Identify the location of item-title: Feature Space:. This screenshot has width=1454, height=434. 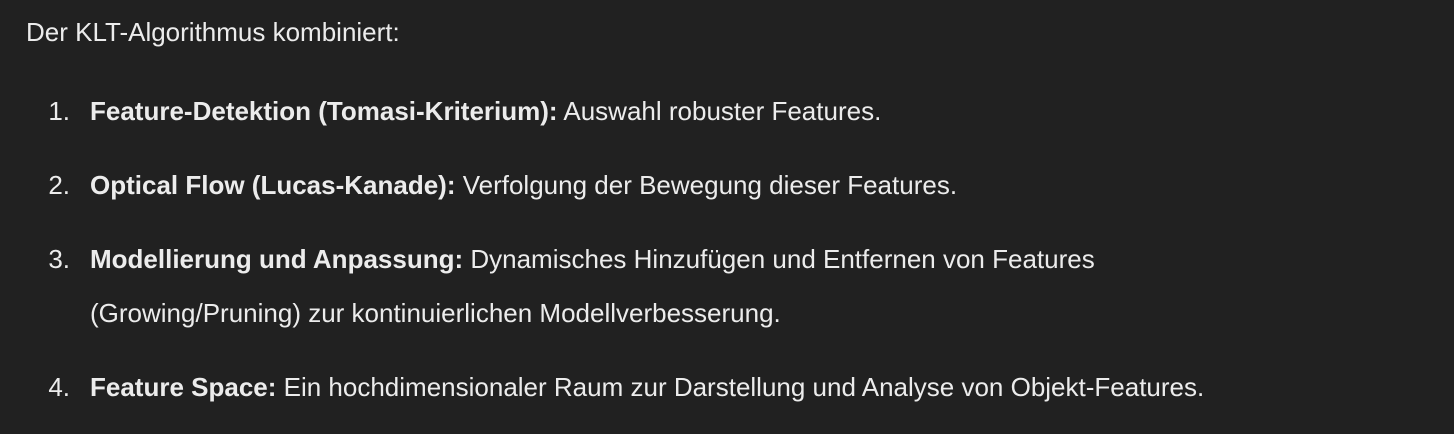
(183, 387).